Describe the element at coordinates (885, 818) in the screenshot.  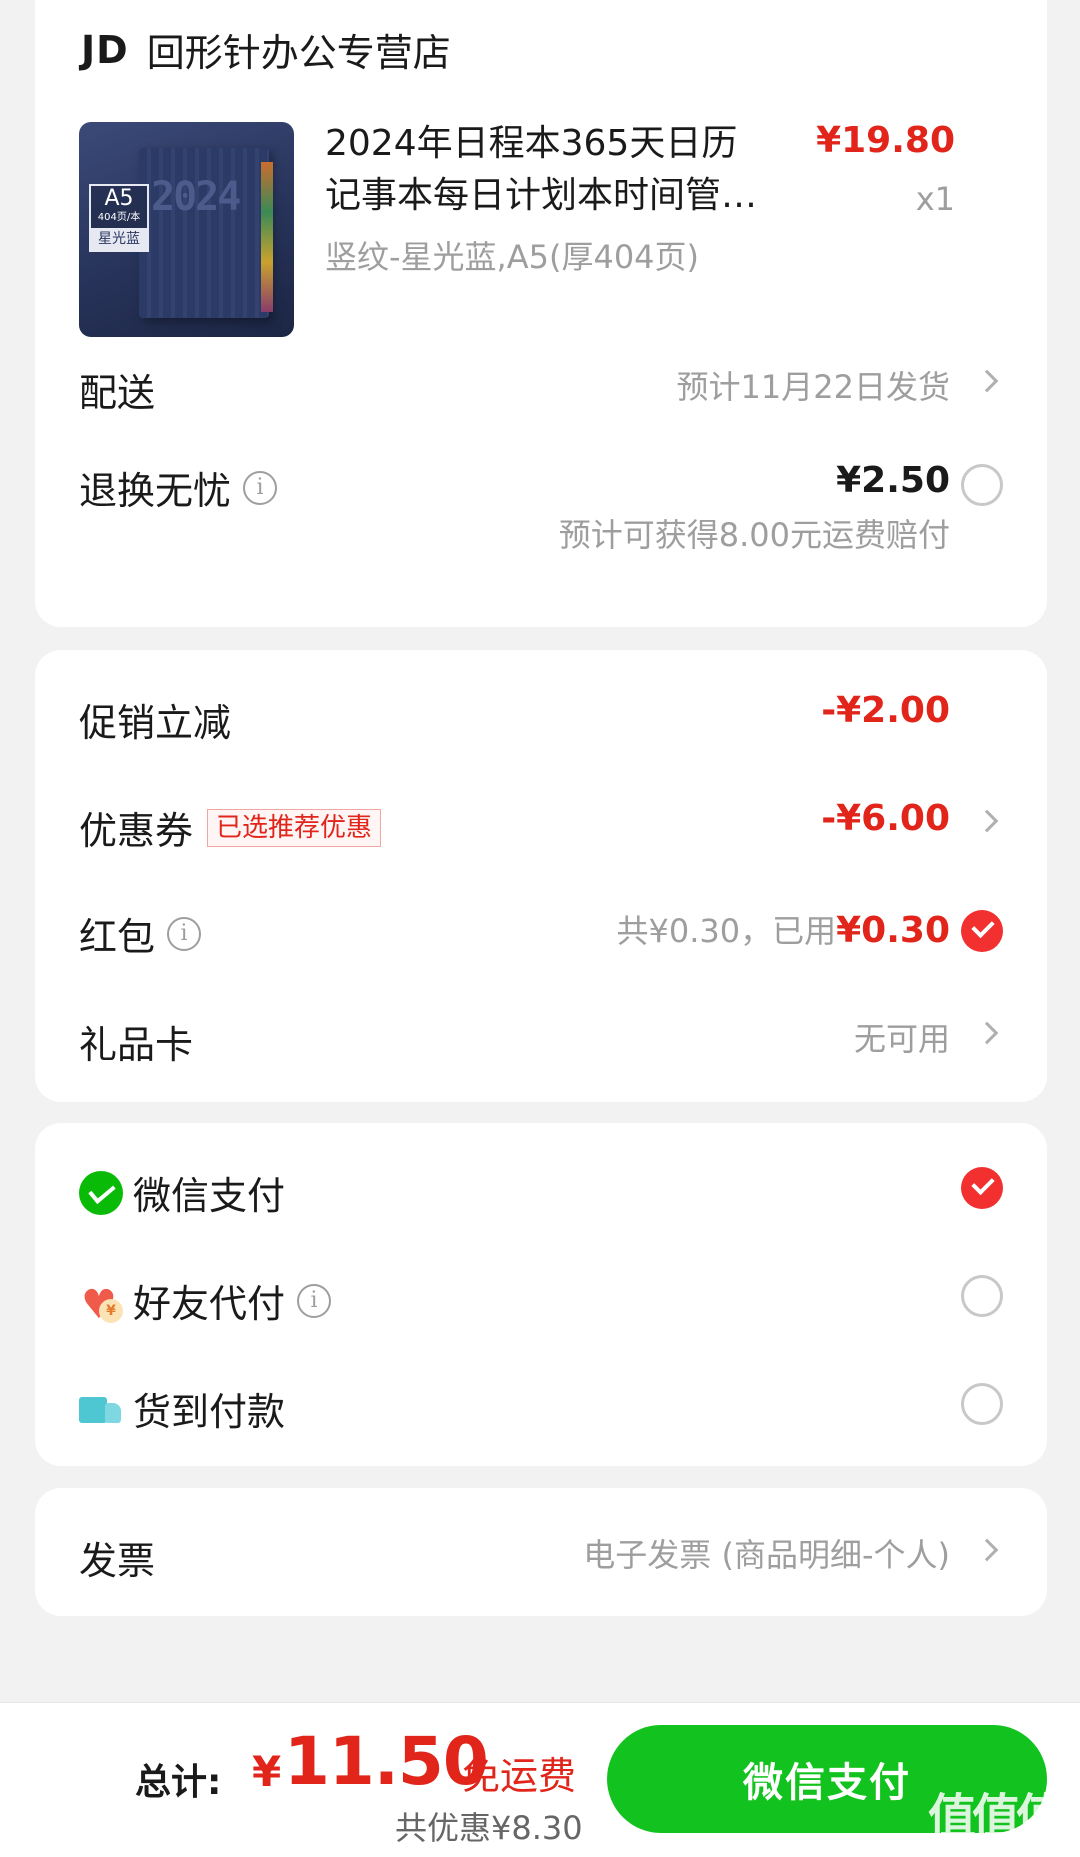
I see `coupon-value: -¥6.00` at that location.